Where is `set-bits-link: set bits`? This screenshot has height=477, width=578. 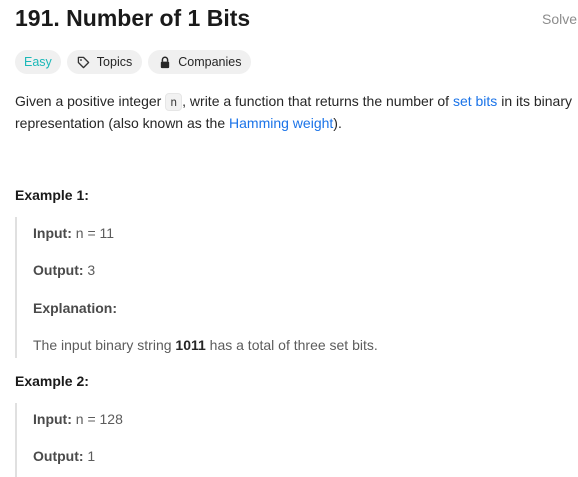
set-bits-link: set bits is located at coordinates (475, 101).